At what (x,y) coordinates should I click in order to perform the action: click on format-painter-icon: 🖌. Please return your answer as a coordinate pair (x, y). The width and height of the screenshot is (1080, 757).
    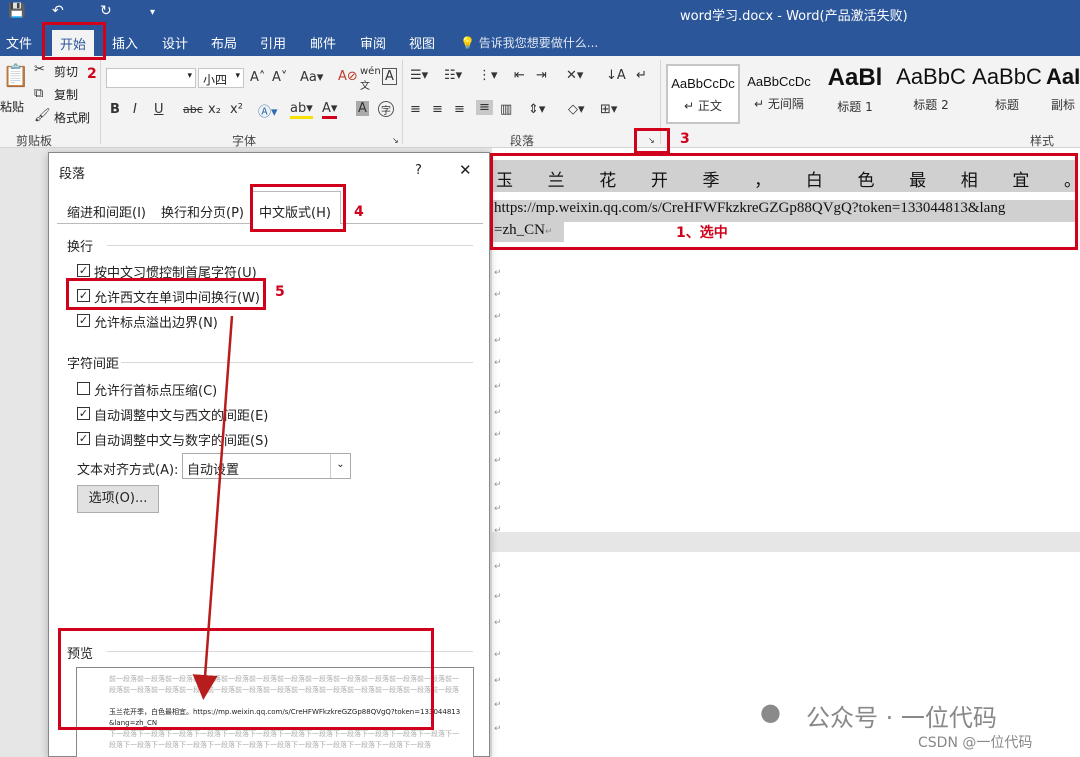
    Looking at the image, I should click on (42, 115).